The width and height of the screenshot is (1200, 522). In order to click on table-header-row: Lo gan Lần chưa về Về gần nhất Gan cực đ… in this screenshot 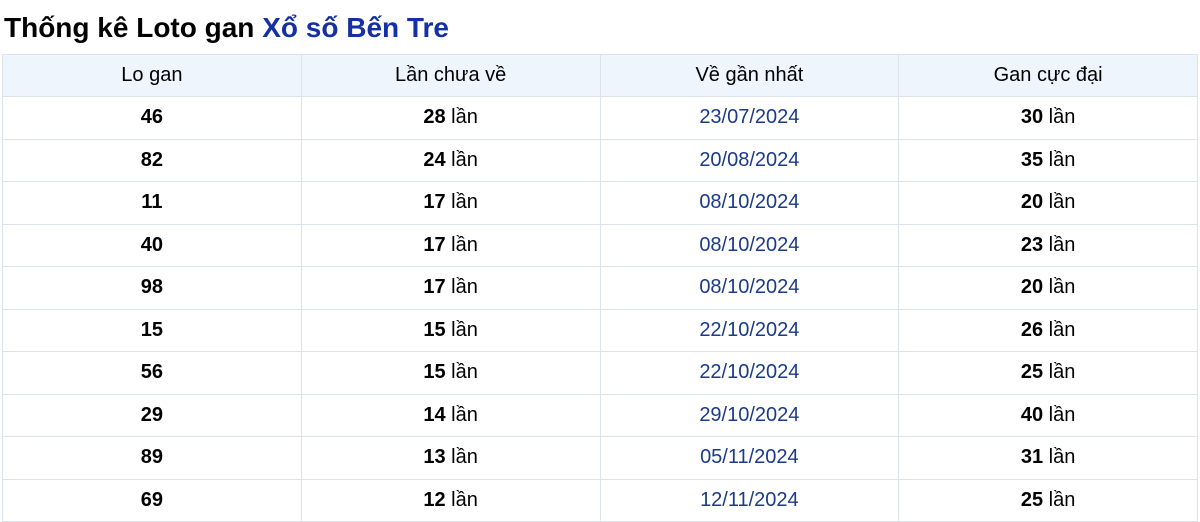, I will do `click(600, 75)`.